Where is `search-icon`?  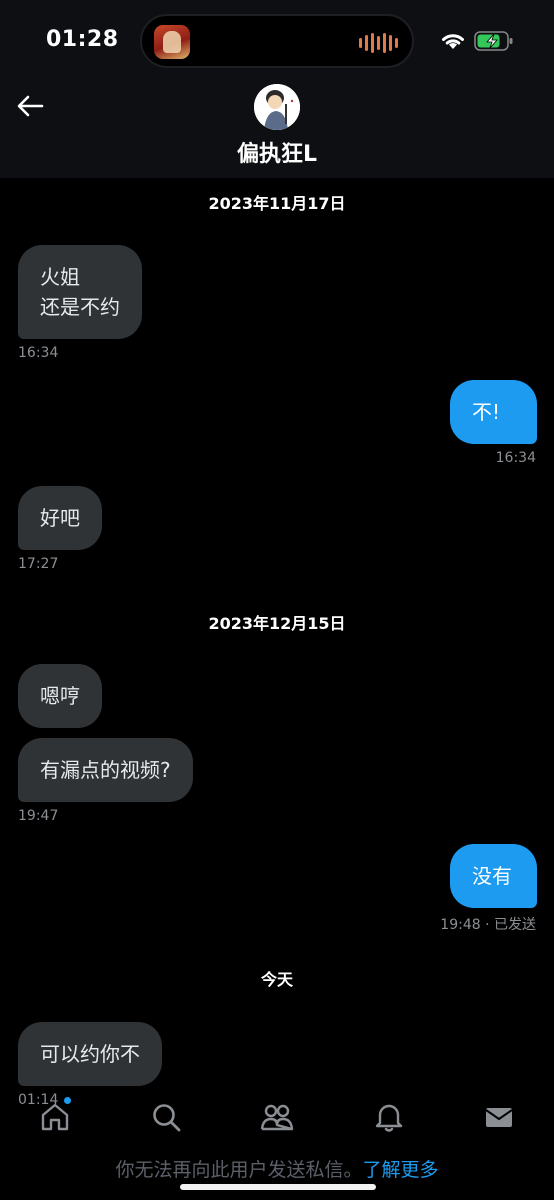
search-icon is located at coordinates (167, 1118).